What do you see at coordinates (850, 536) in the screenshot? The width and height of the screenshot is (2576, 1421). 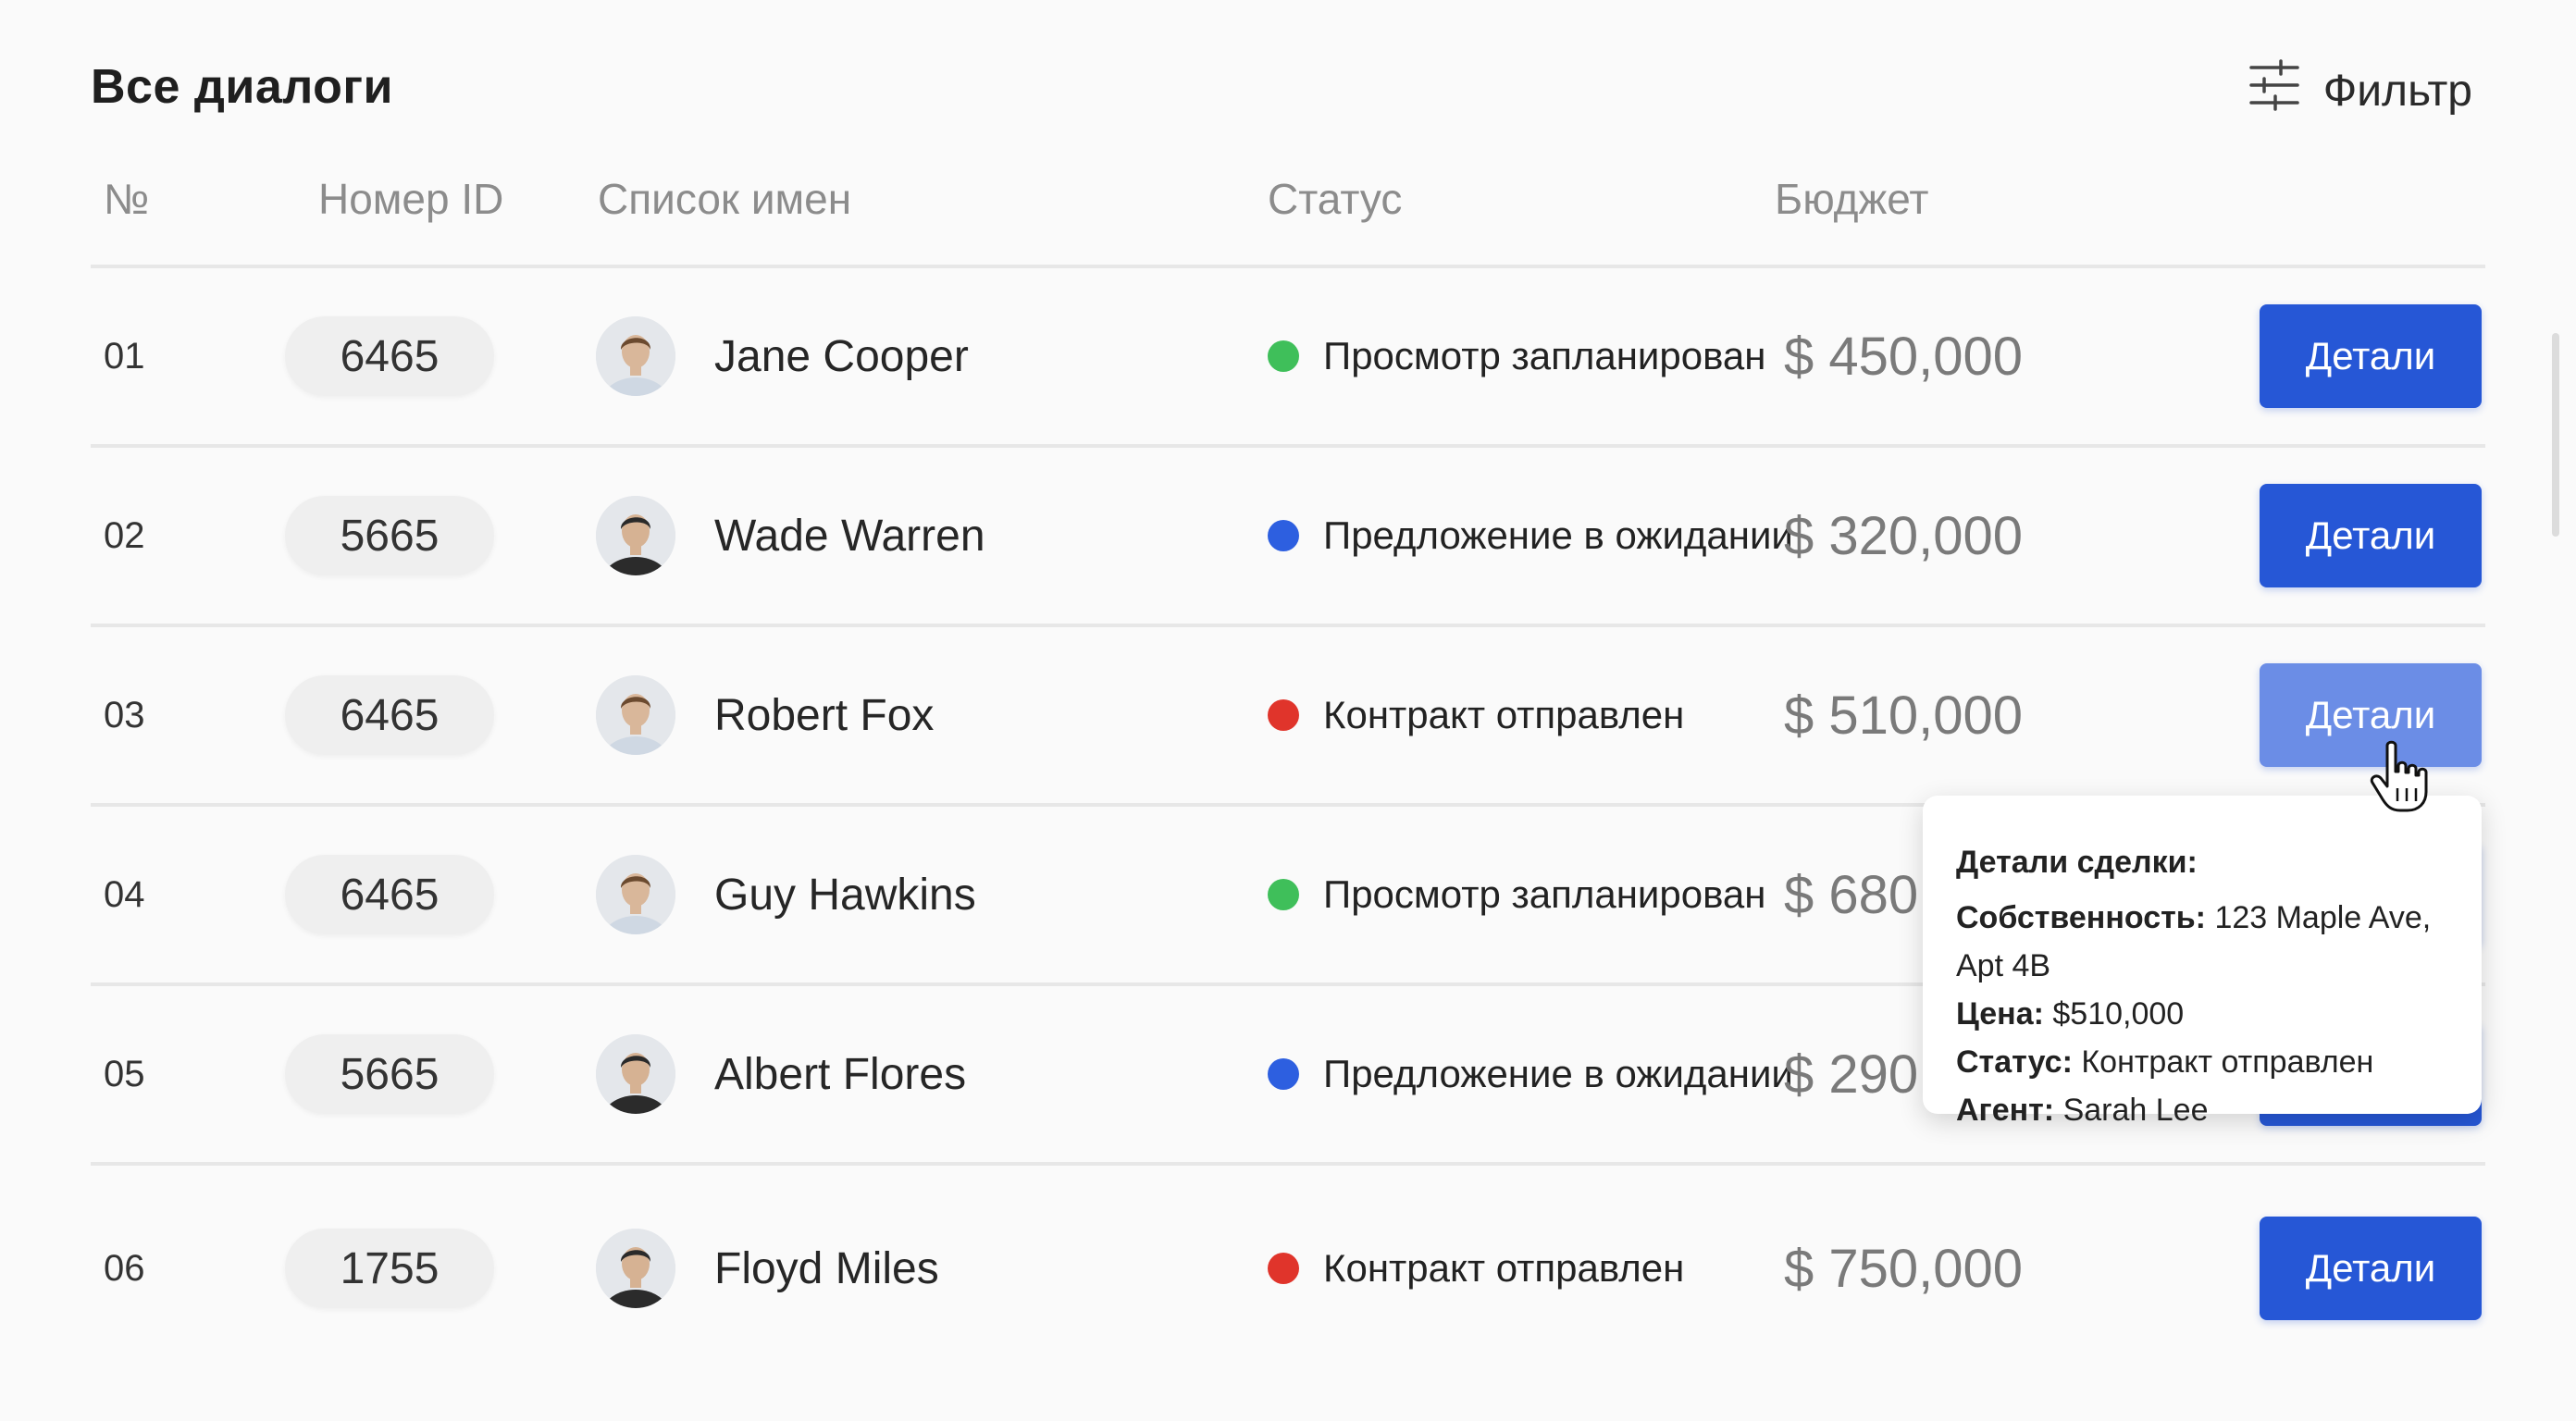 I see `person-name: Wade Warren` at bounding box center [850, 536].